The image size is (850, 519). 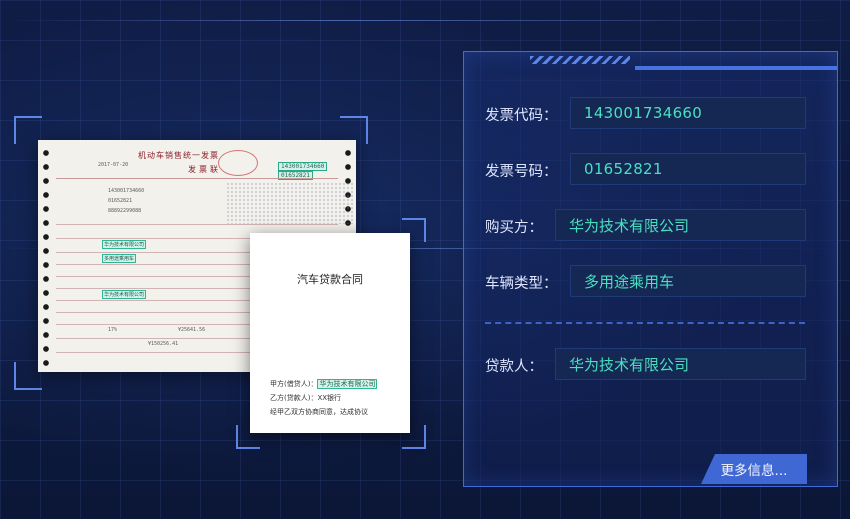 What do you see at coordinates (521, 172) in the screenshot?
I see `invoice-number-label: 发票号码：` at bounding box center [521, 172].